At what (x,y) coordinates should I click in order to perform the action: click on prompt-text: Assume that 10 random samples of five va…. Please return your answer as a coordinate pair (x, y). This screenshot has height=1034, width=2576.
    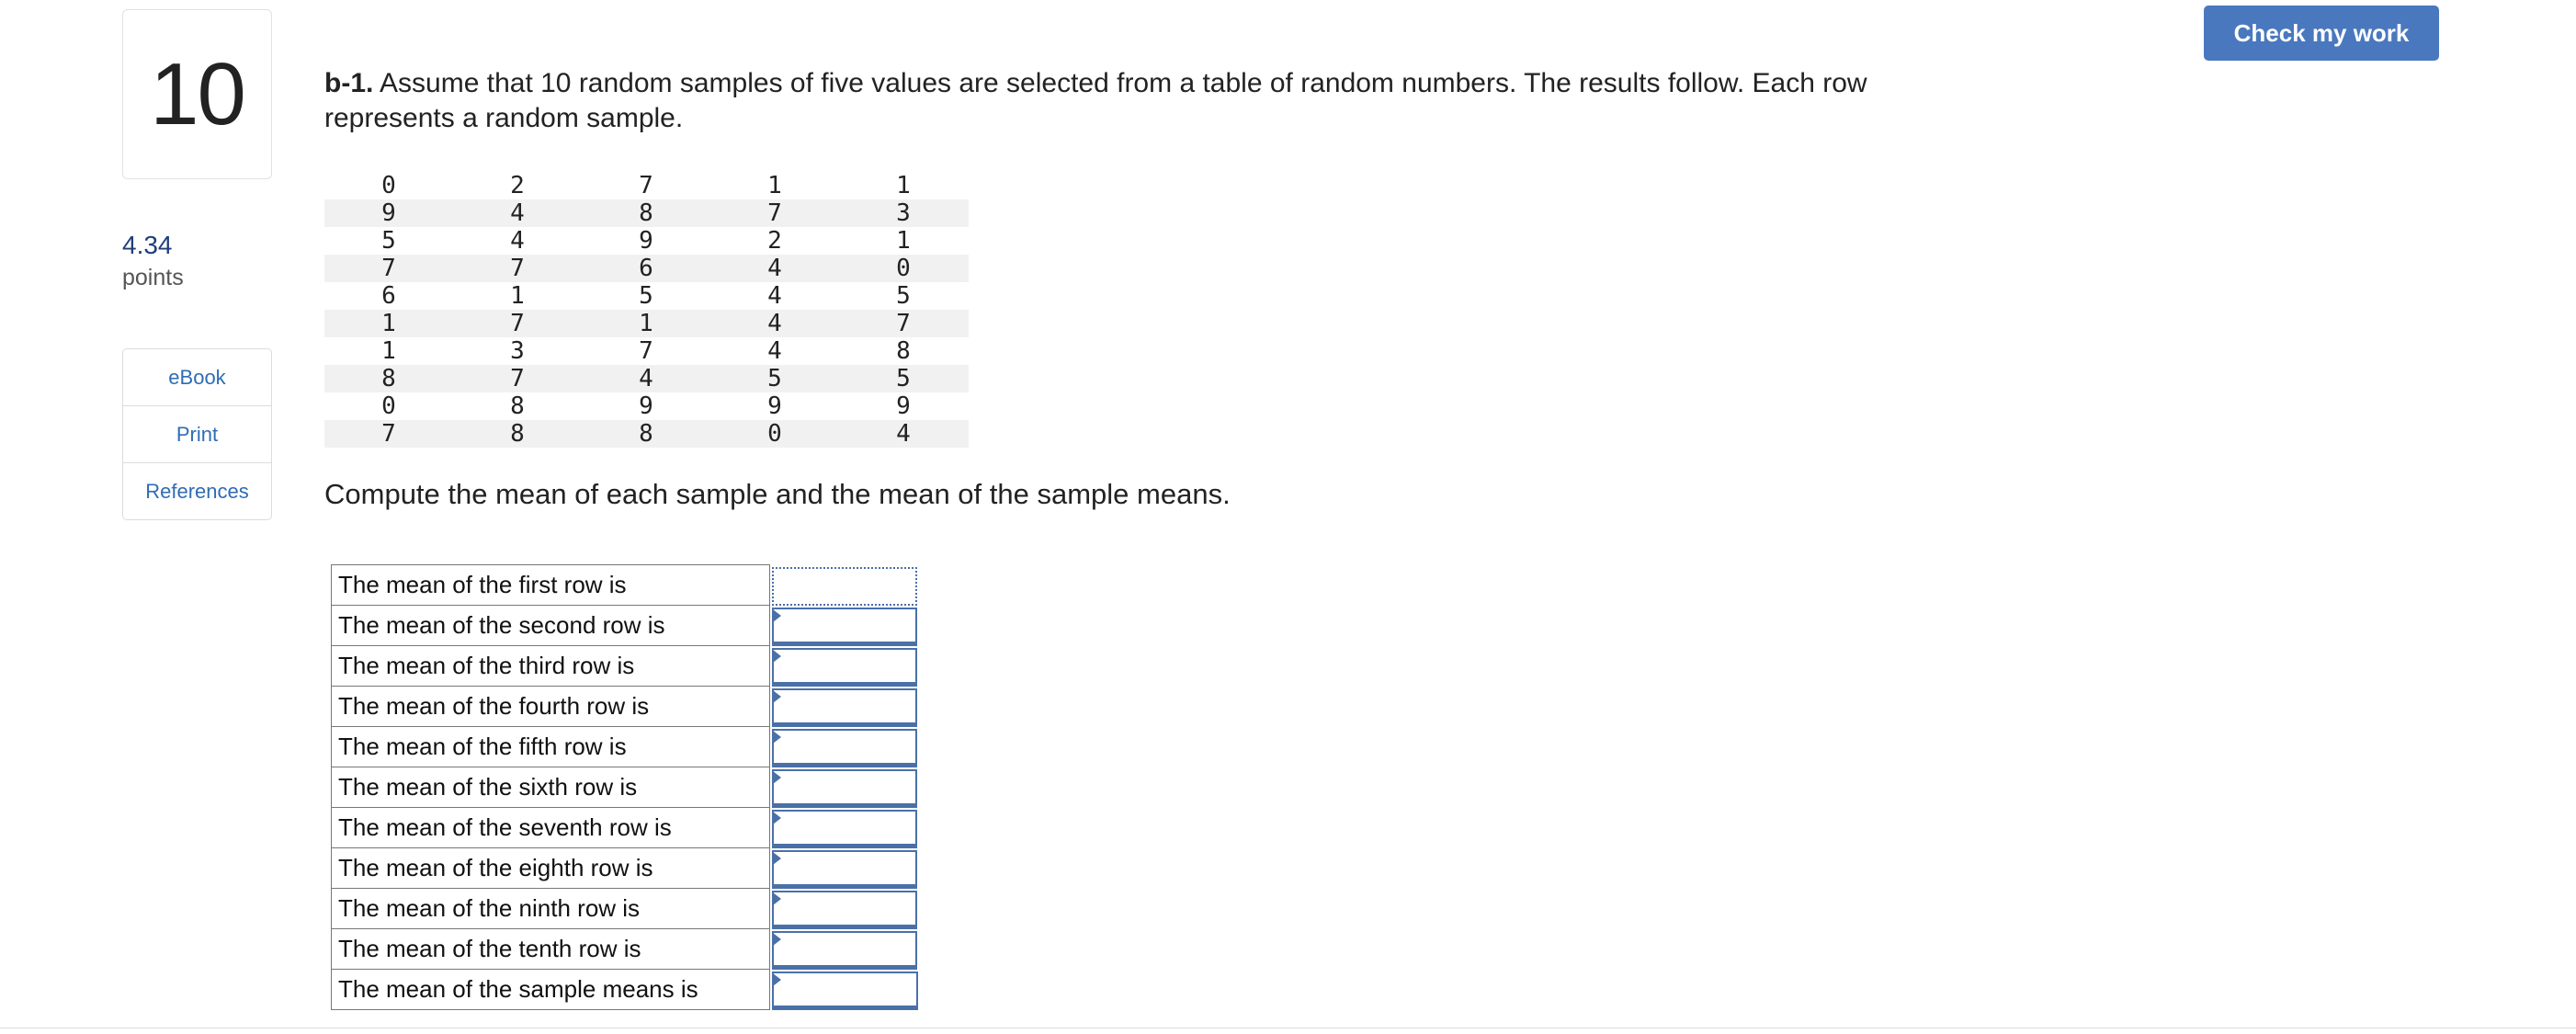
    Looking at the image, I should click on (1095, 100).